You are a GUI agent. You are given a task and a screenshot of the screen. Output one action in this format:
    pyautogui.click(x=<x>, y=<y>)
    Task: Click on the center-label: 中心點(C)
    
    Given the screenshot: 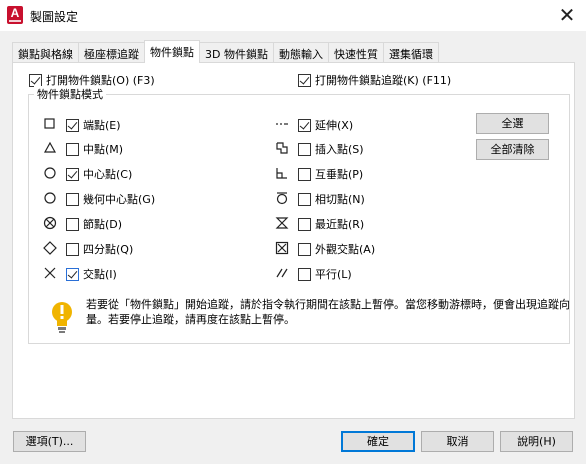 What is the action you would take?
    pyautogui.click(x=108, y=174)
    